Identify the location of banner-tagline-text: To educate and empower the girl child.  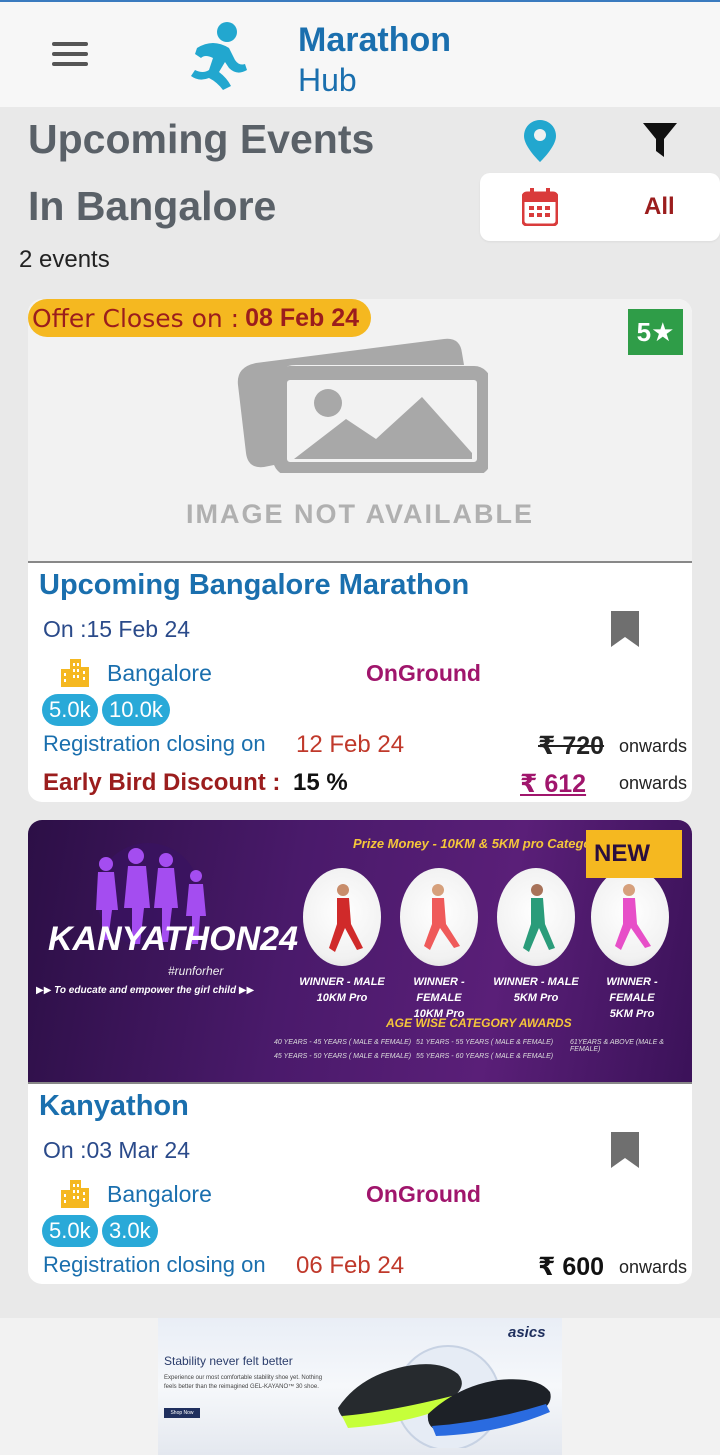
(145, 990).